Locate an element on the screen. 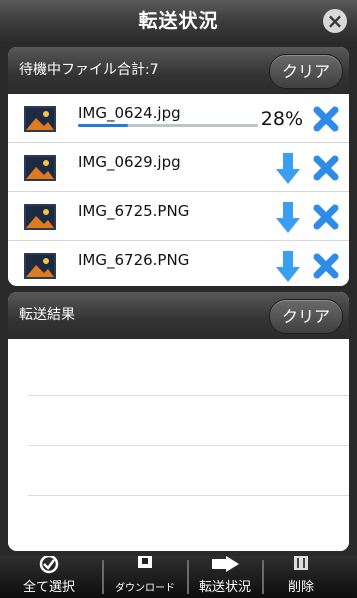 This screenshot has height=598, width=357. list-item: IMG_0629.jpg is located at coordinates (178, 167).